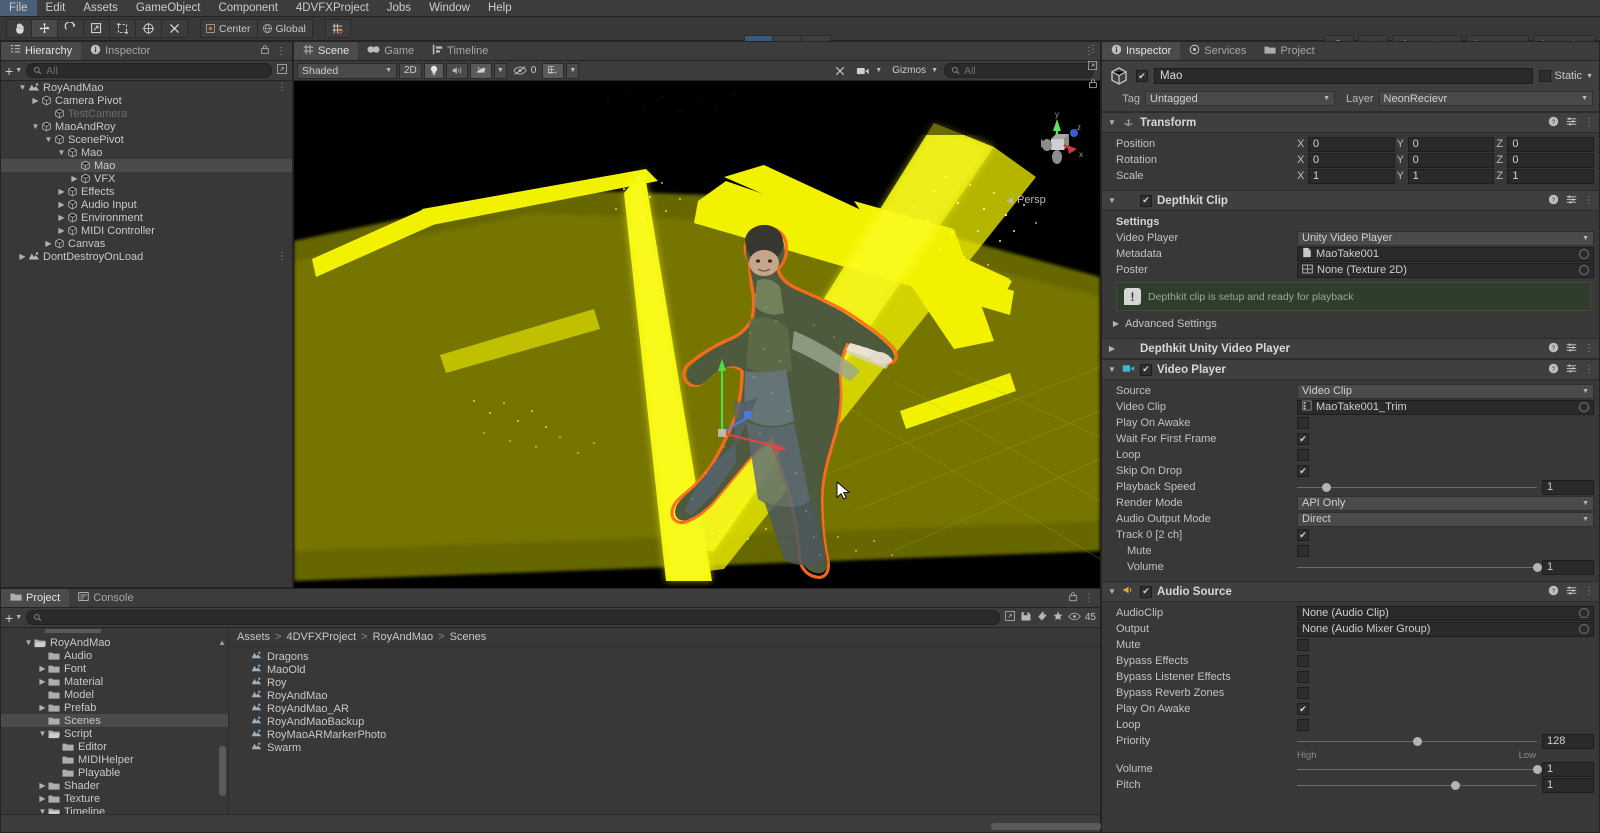 This screenshot has height=833, width=1600. I want to click on asset-item-royandmao: RoyAndMao, so click(664, 695).